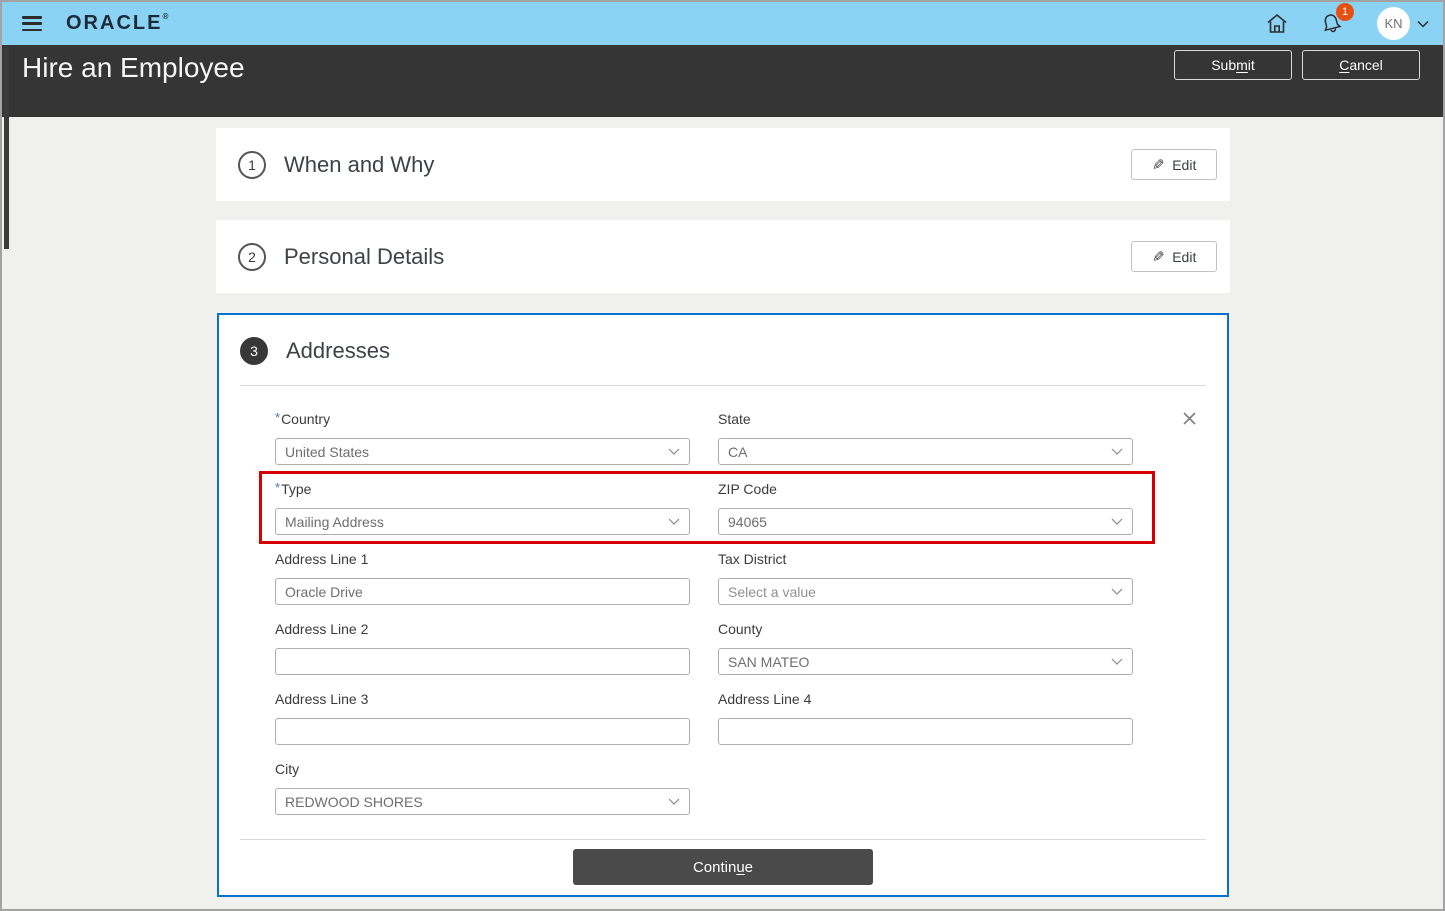 Image resolution: width=1445 pixels, height=911 pixels. What do you see at coordinates (359, 164) in the screenshot?
I see `section-title: When and Why` at bounding box center [359, 164].